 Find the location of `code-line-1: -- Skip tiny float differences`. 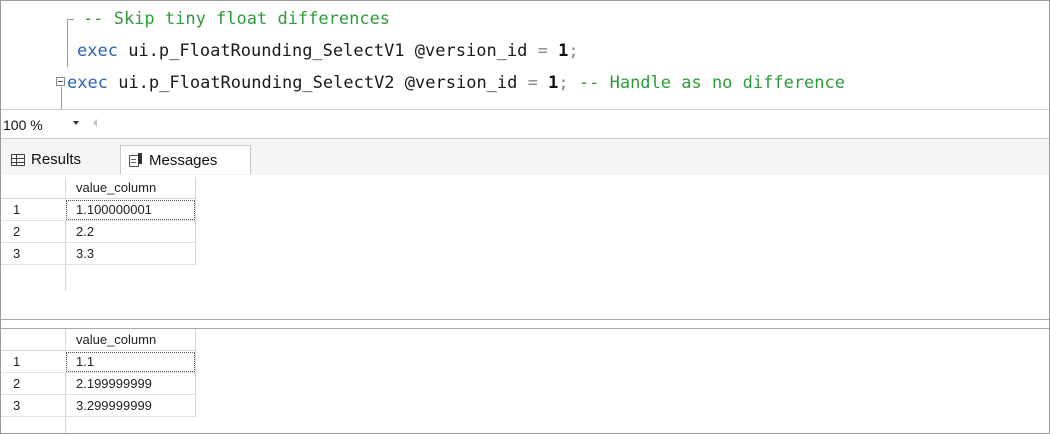

code-line-1: -- Skip tiny float differences is located at coordinates (236, 19).